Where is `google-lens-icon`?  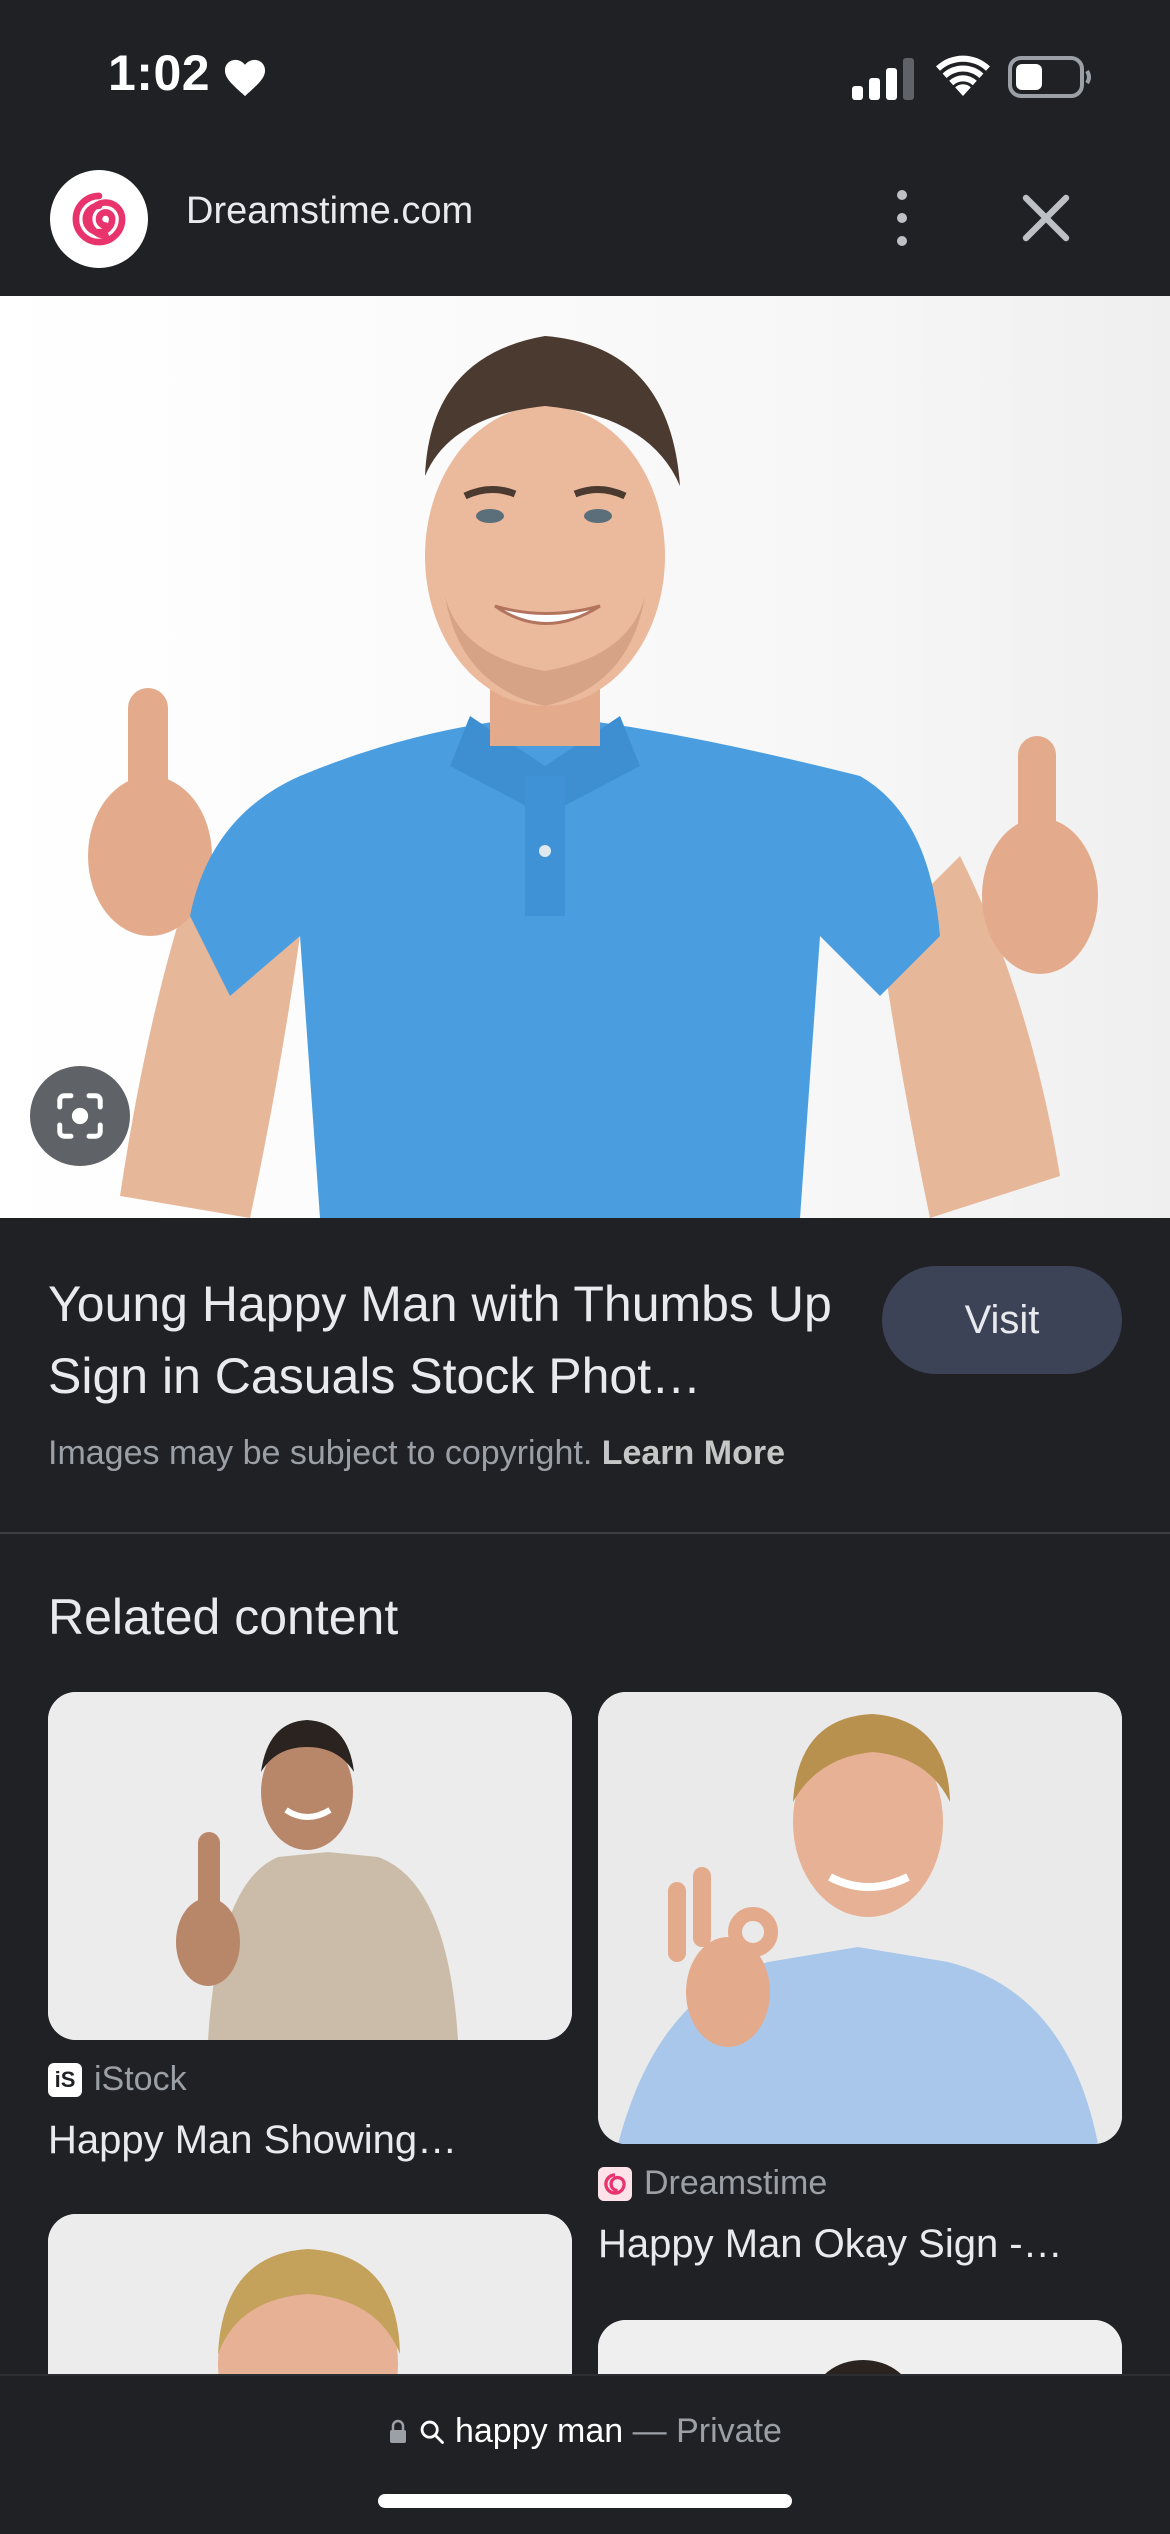 google-lens-icon is located at coordinates (80, 1116).